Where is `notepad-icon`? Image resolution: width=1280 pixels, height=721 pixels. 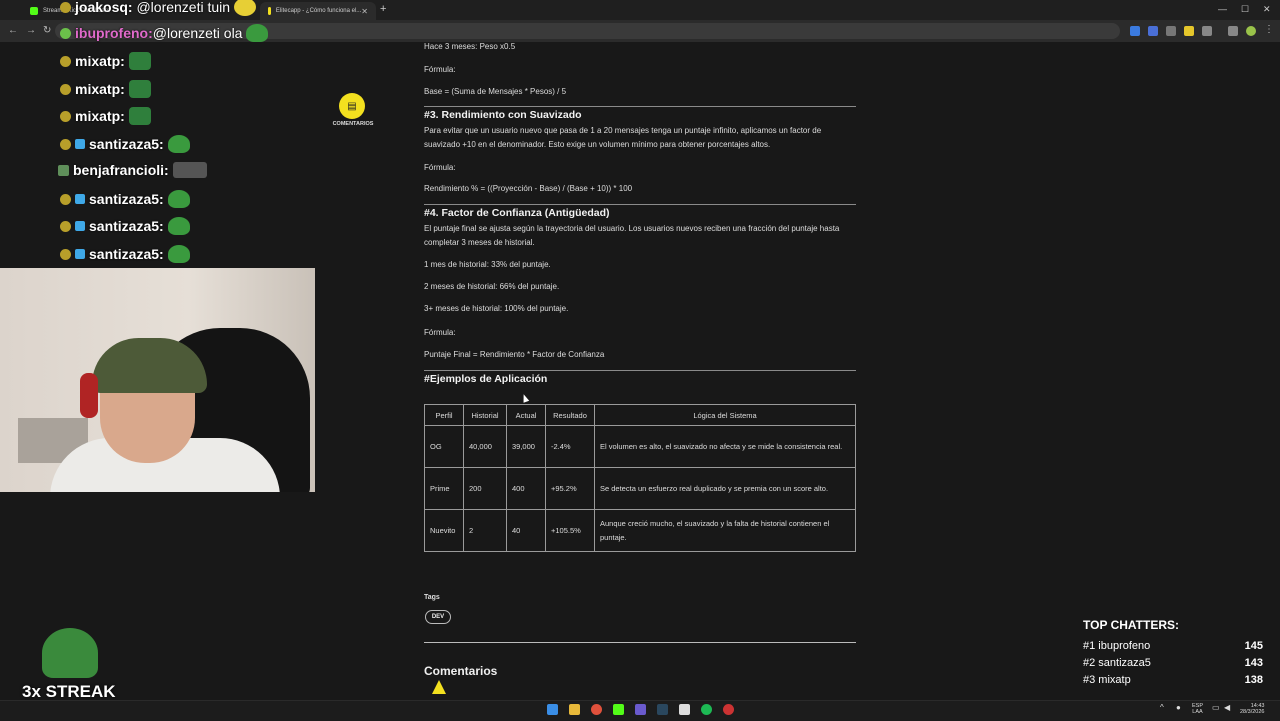
notepad-icon is located at coordinates (684, 709).